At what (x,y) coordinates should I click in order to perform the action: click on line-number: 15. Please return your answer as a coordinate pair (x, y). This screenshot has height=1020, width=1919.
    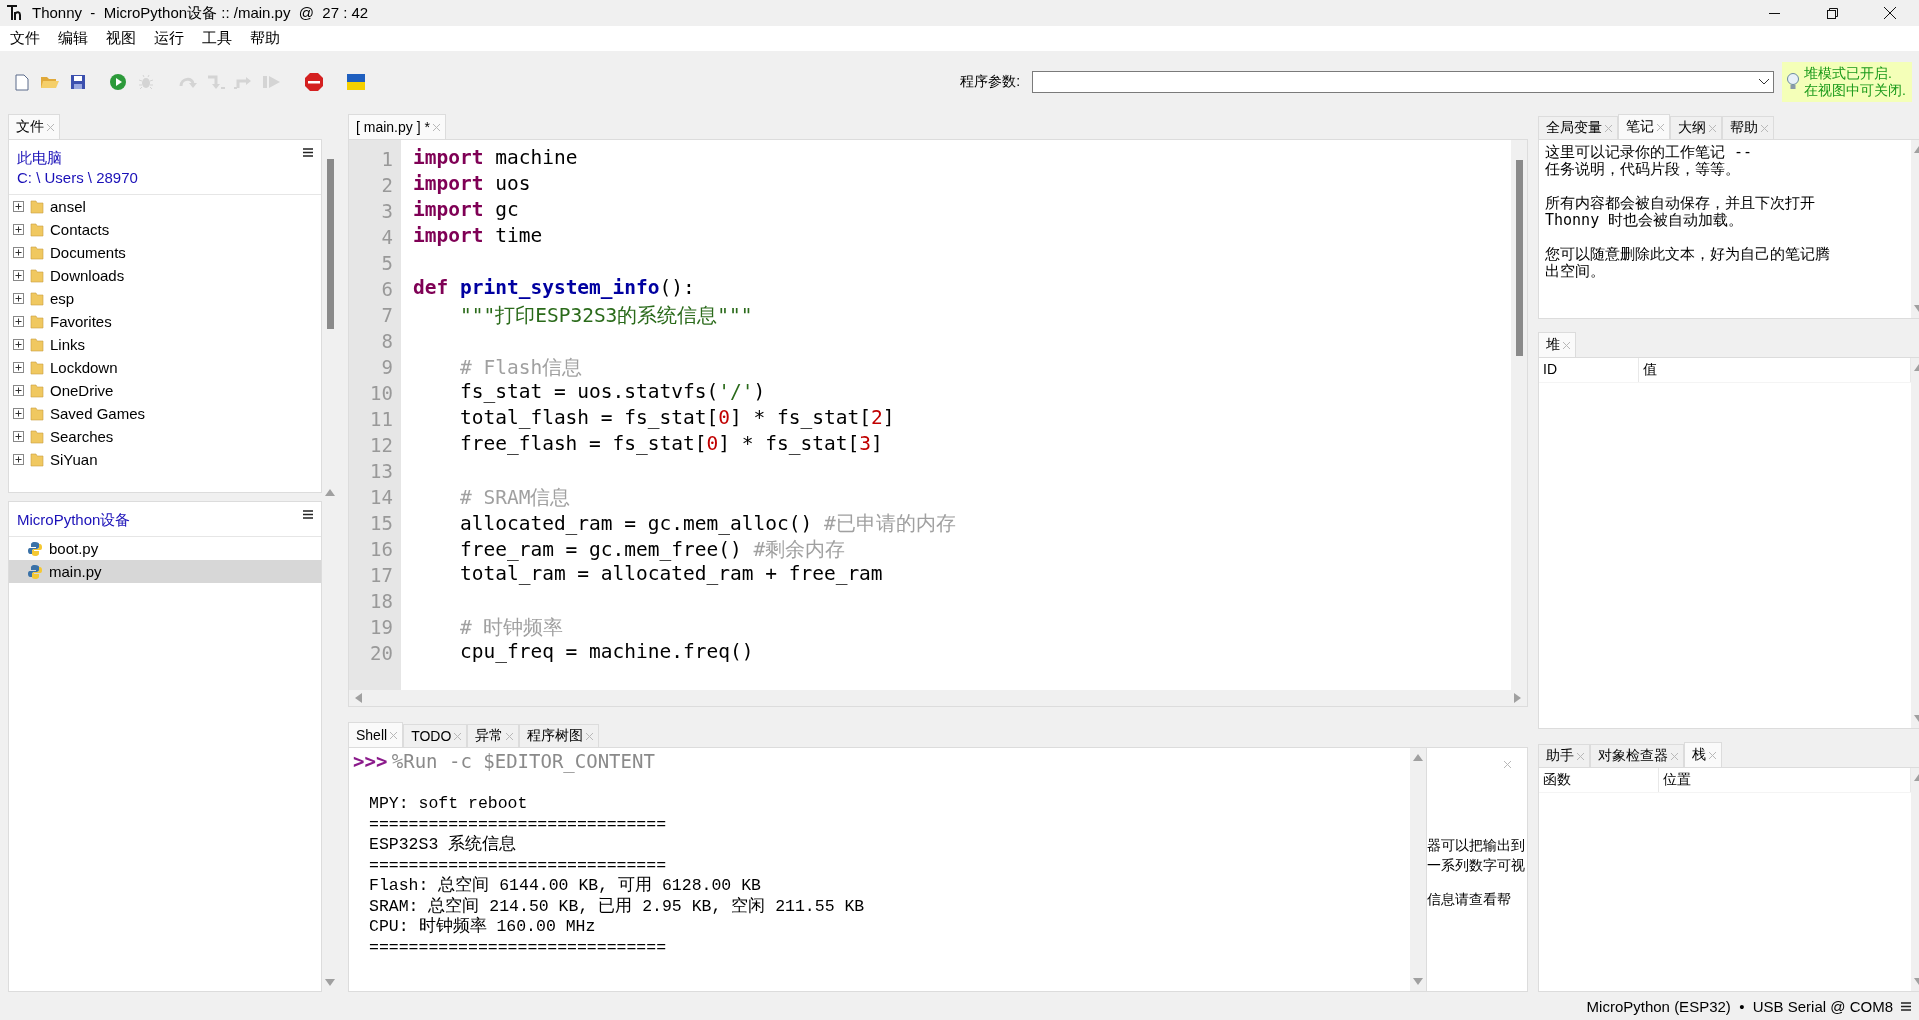
    Looking at the image, I should click on (381, 523).